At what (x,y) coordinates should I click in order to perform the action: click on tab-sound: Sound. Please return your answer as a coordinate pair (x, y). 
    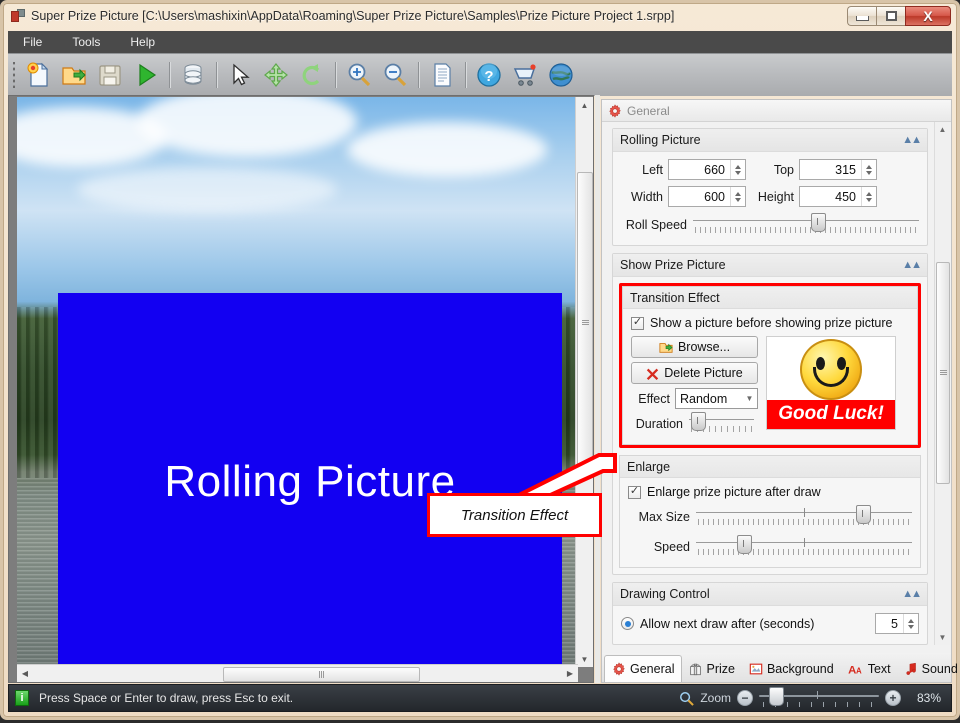
    Looking at the image, I should click on (929, 669).